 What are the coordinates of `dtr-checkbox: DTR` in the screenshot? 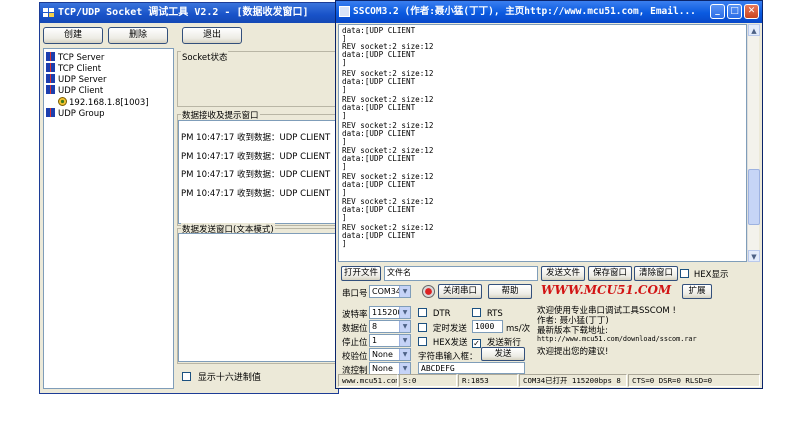 It's located at (434, 313).